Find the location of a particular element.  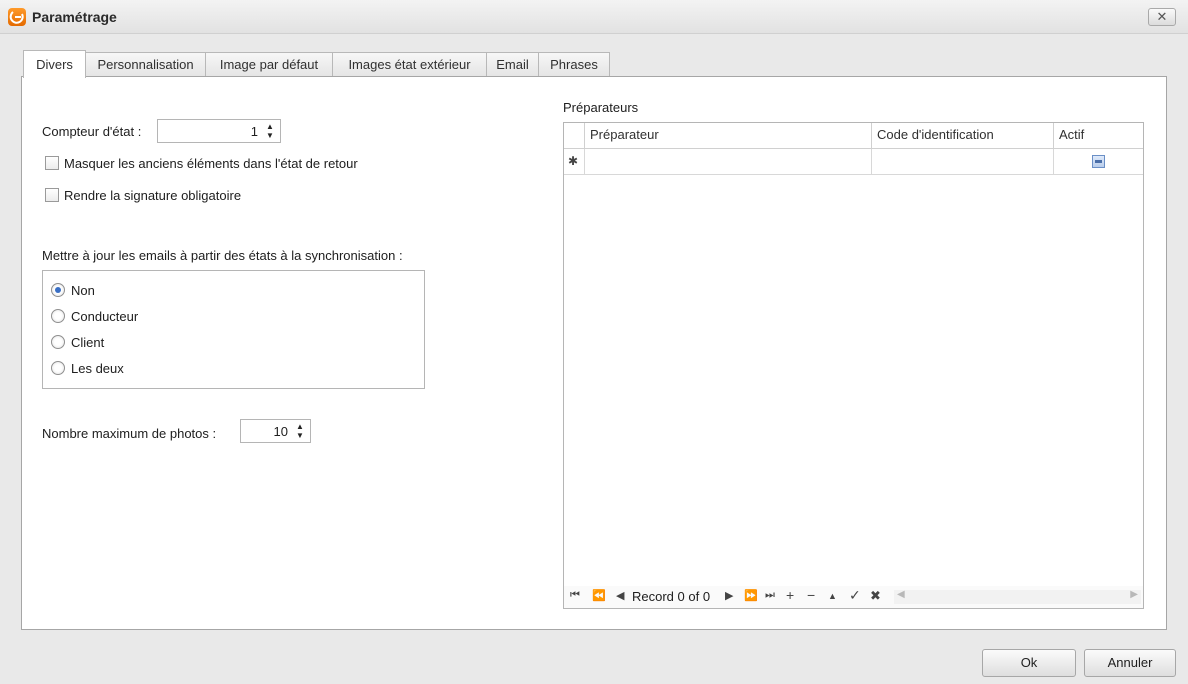

title-bar: Paramétrage ✕ is located at coordinates (594, 17).